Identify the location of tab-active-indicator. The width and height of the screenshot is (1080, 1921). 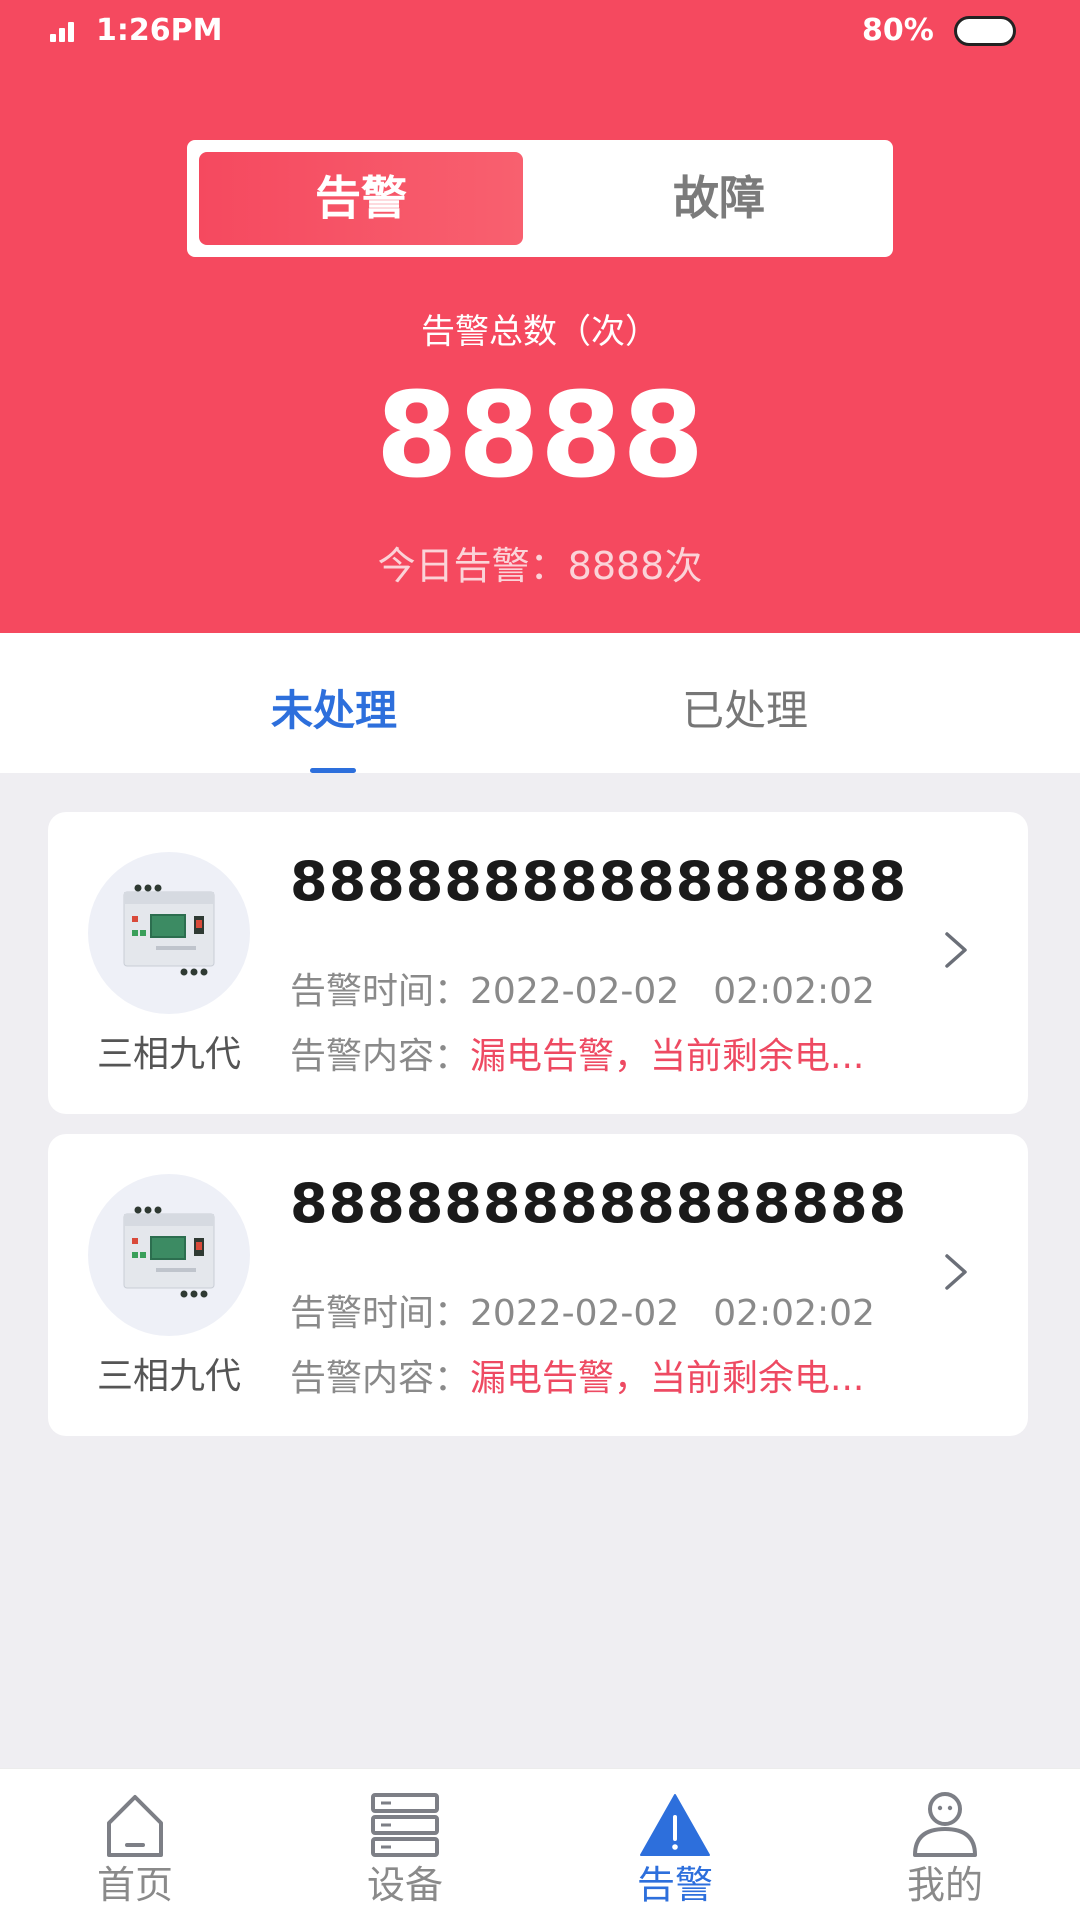
(333, 770).